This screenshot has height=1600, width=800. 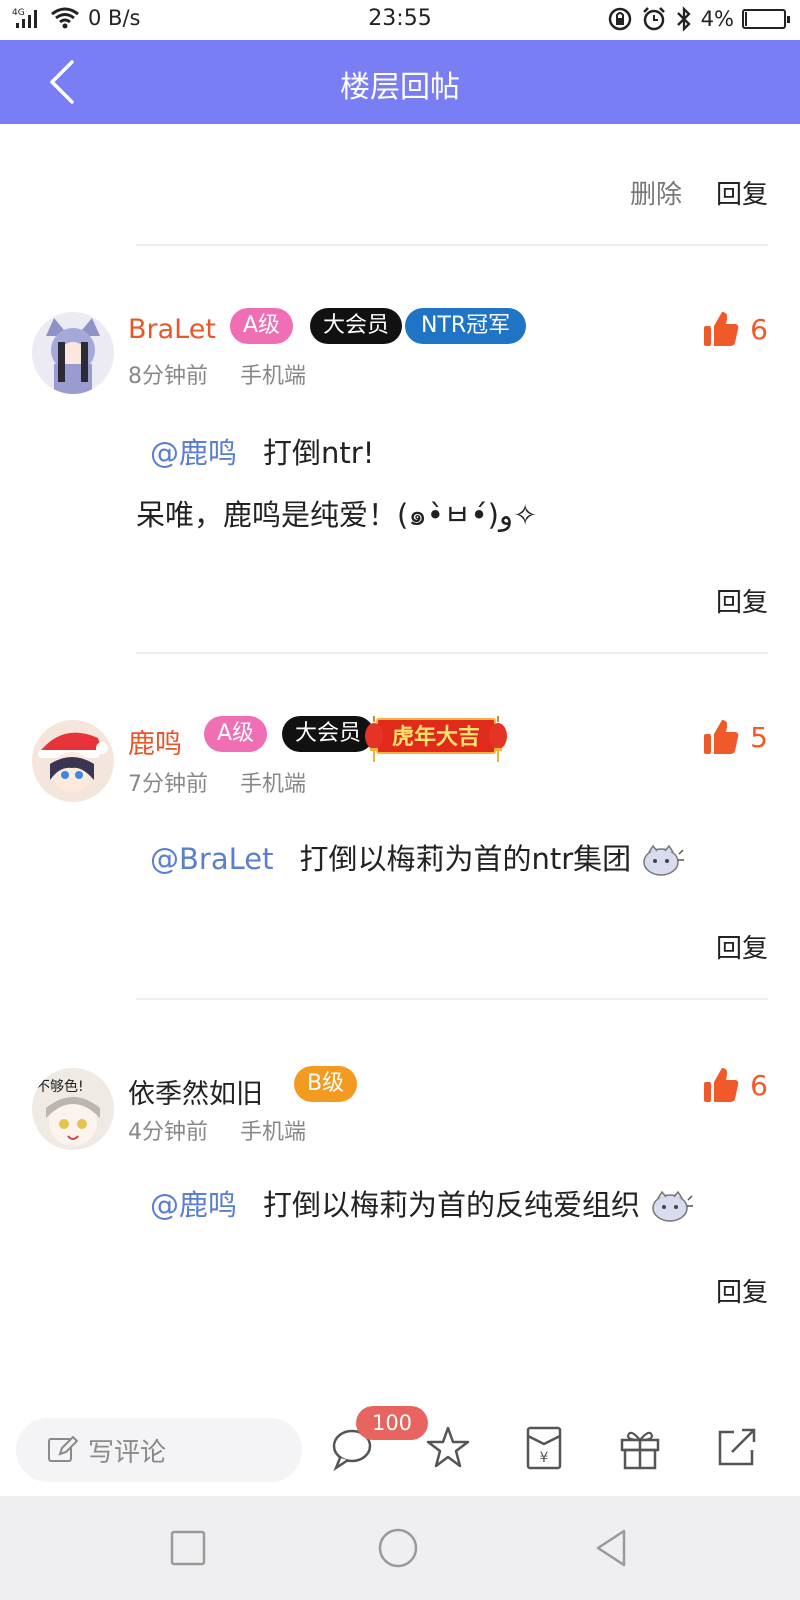 I want to click on comment-time: 7分钟前, so click(x=168, y=784).